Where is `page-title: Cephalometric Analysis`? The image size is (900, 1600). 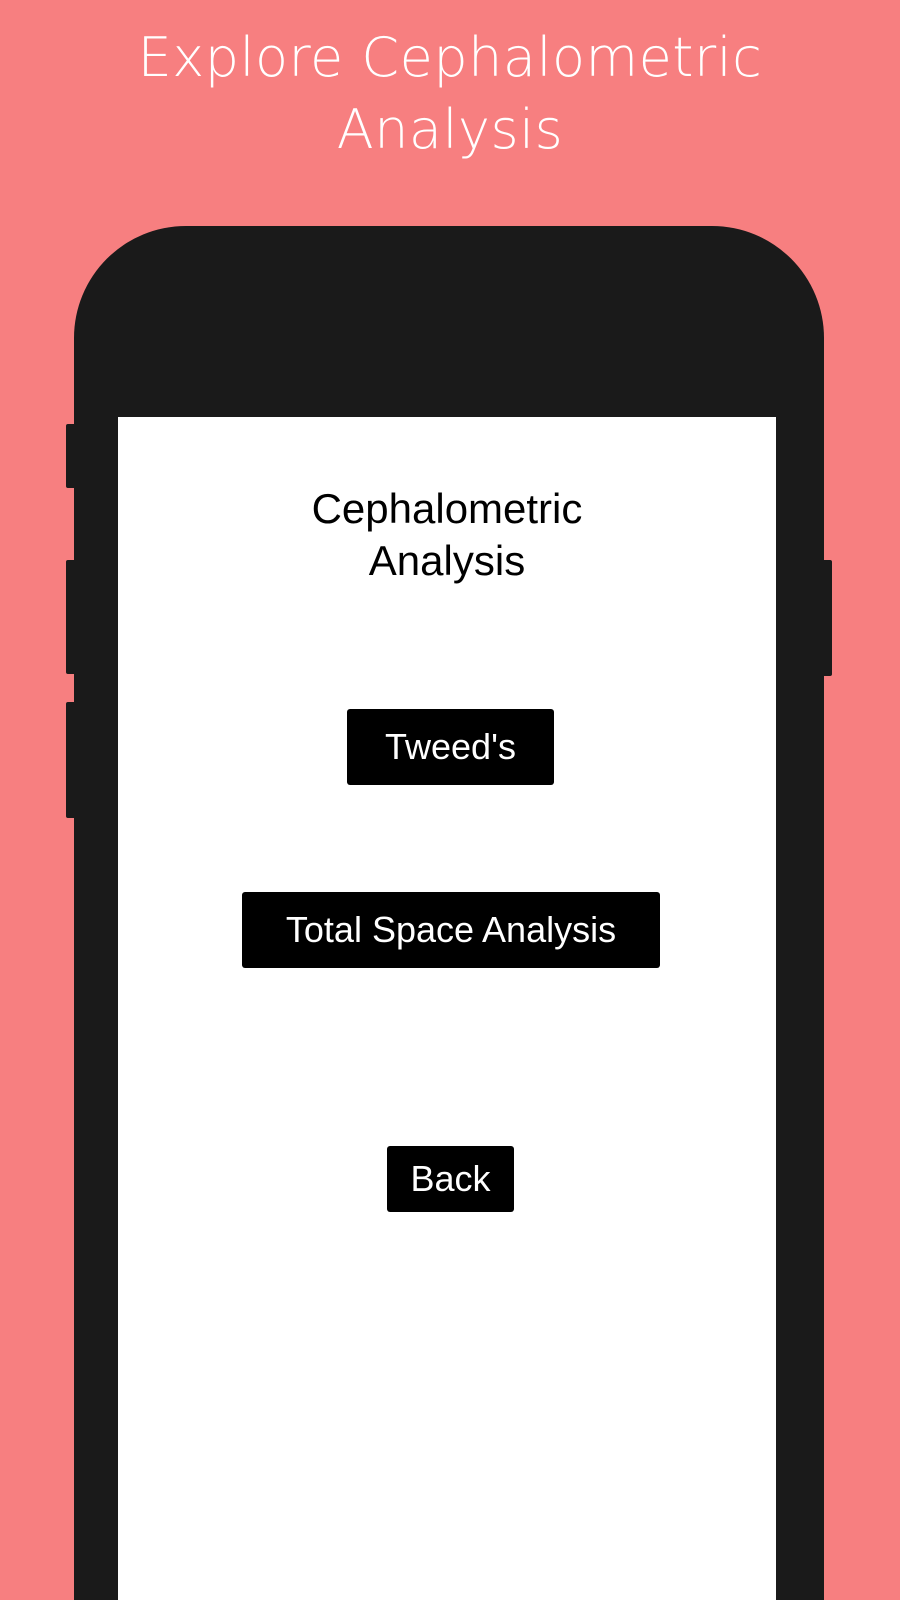
page-title: Cephalometric Analysis is located at coordinates (447, 535).